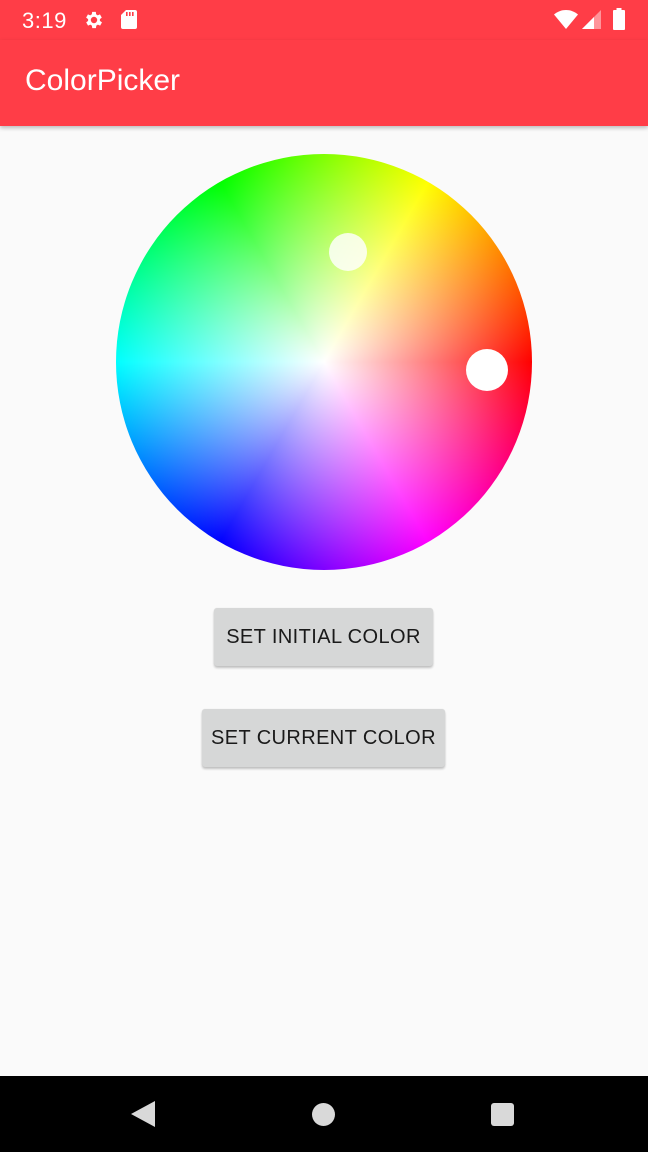 Image resolution: width=648 pixels, height=1152 pixels. Describe the element at coordinates (323, 637) in the screenshot. I see `set-initial-color-button: SET INITIAL COLOR` at that location.